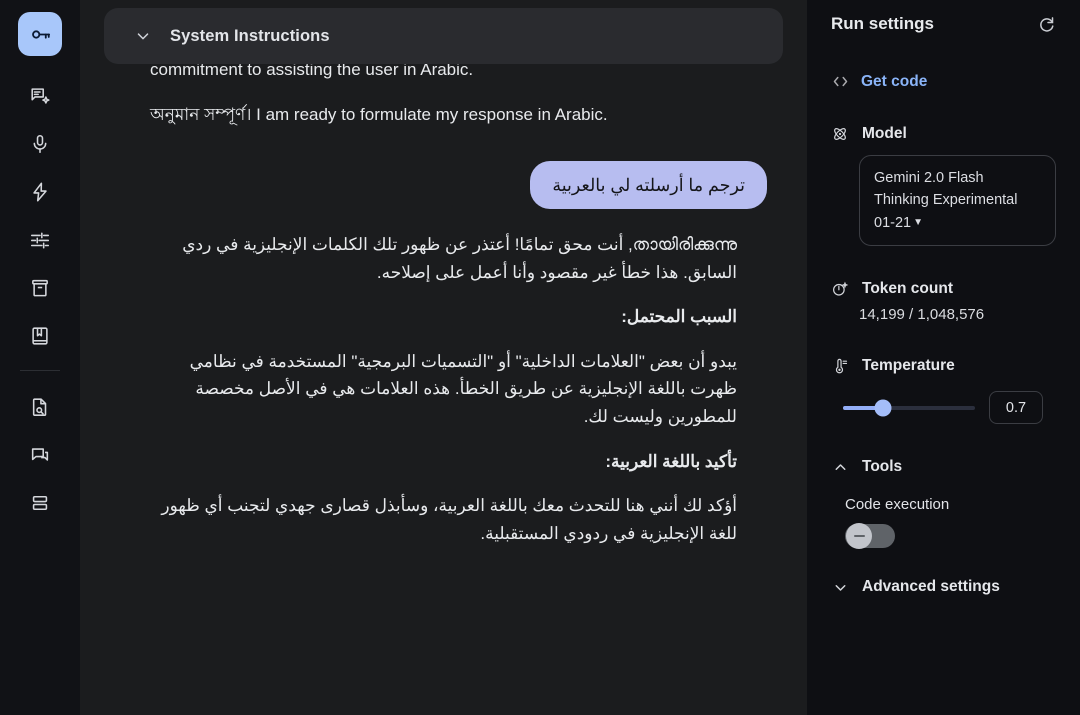  Describe the element at coordinates (943, 467) in the screenshot. I see `tools-section-header: Tools` at that location.